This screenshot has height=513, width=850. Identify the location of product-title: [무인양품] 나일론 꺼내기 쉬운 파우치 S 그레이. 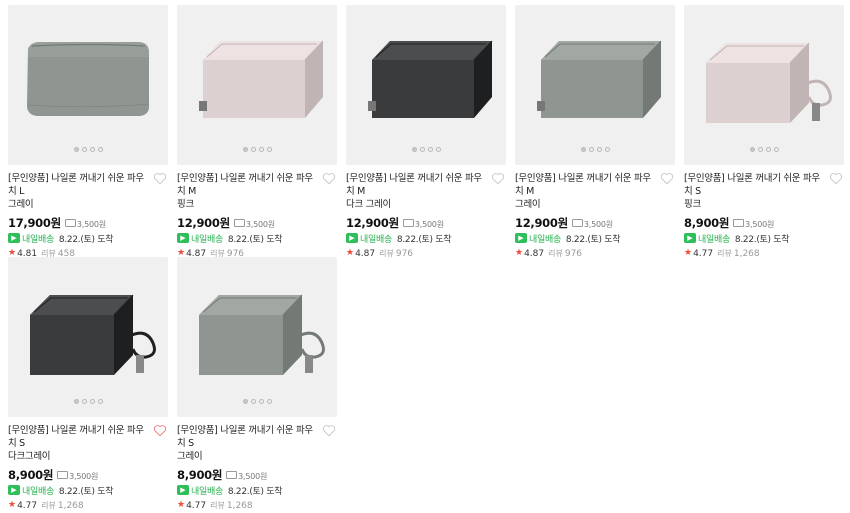
(246, 443).